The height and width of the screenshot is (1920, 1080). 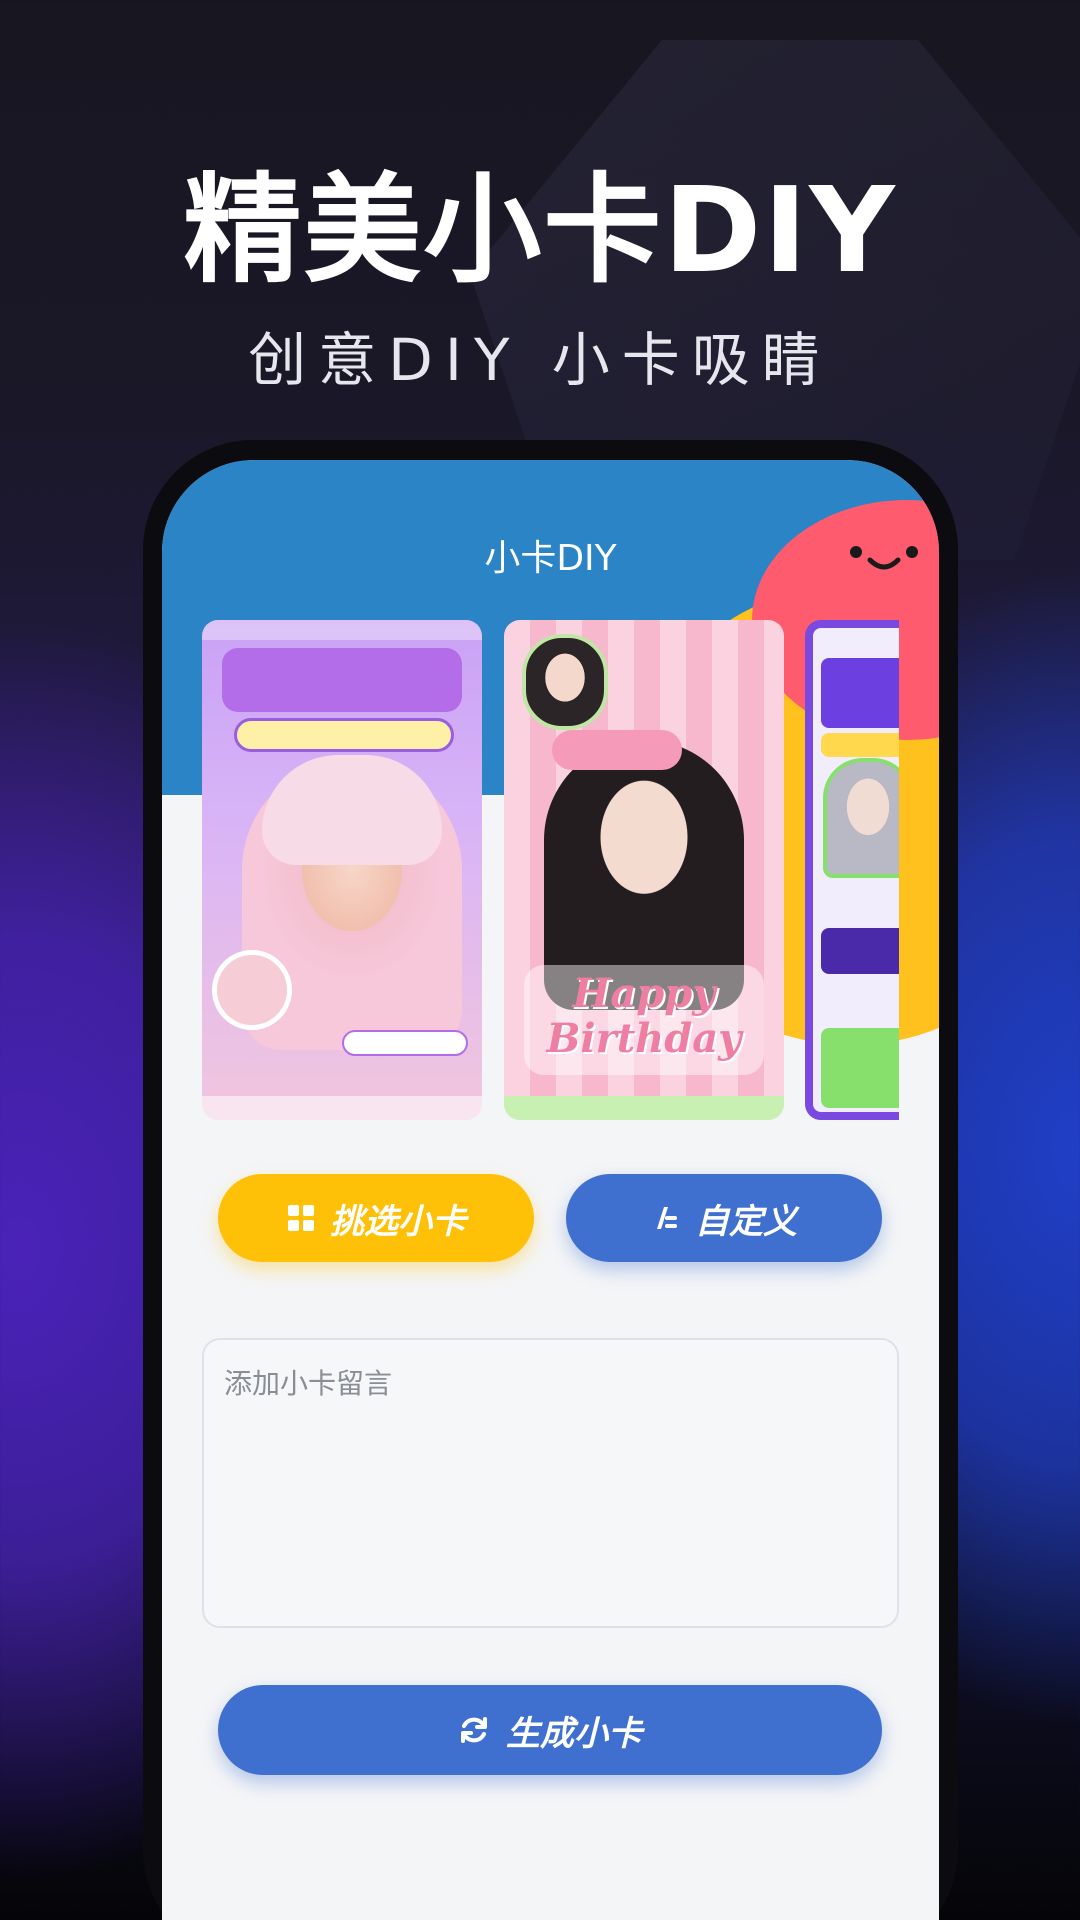 I want to click on pick-card-button: 挑选小卡, so click(x=376, y=1218).